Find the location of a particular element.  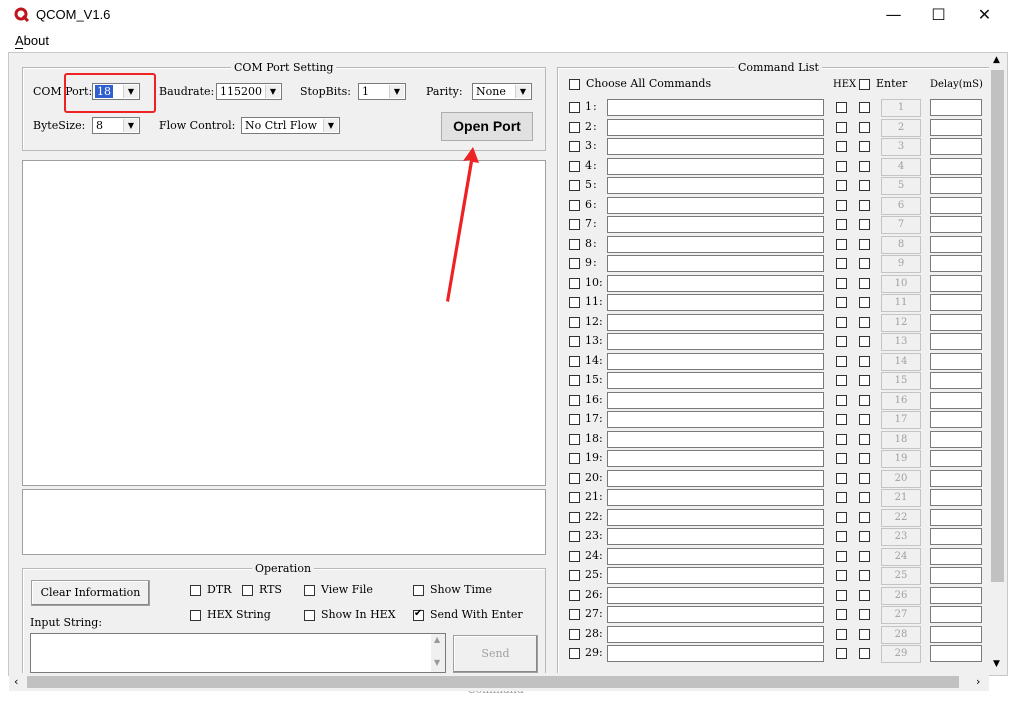

annotation-arrow is located at coordinates (462, 224).